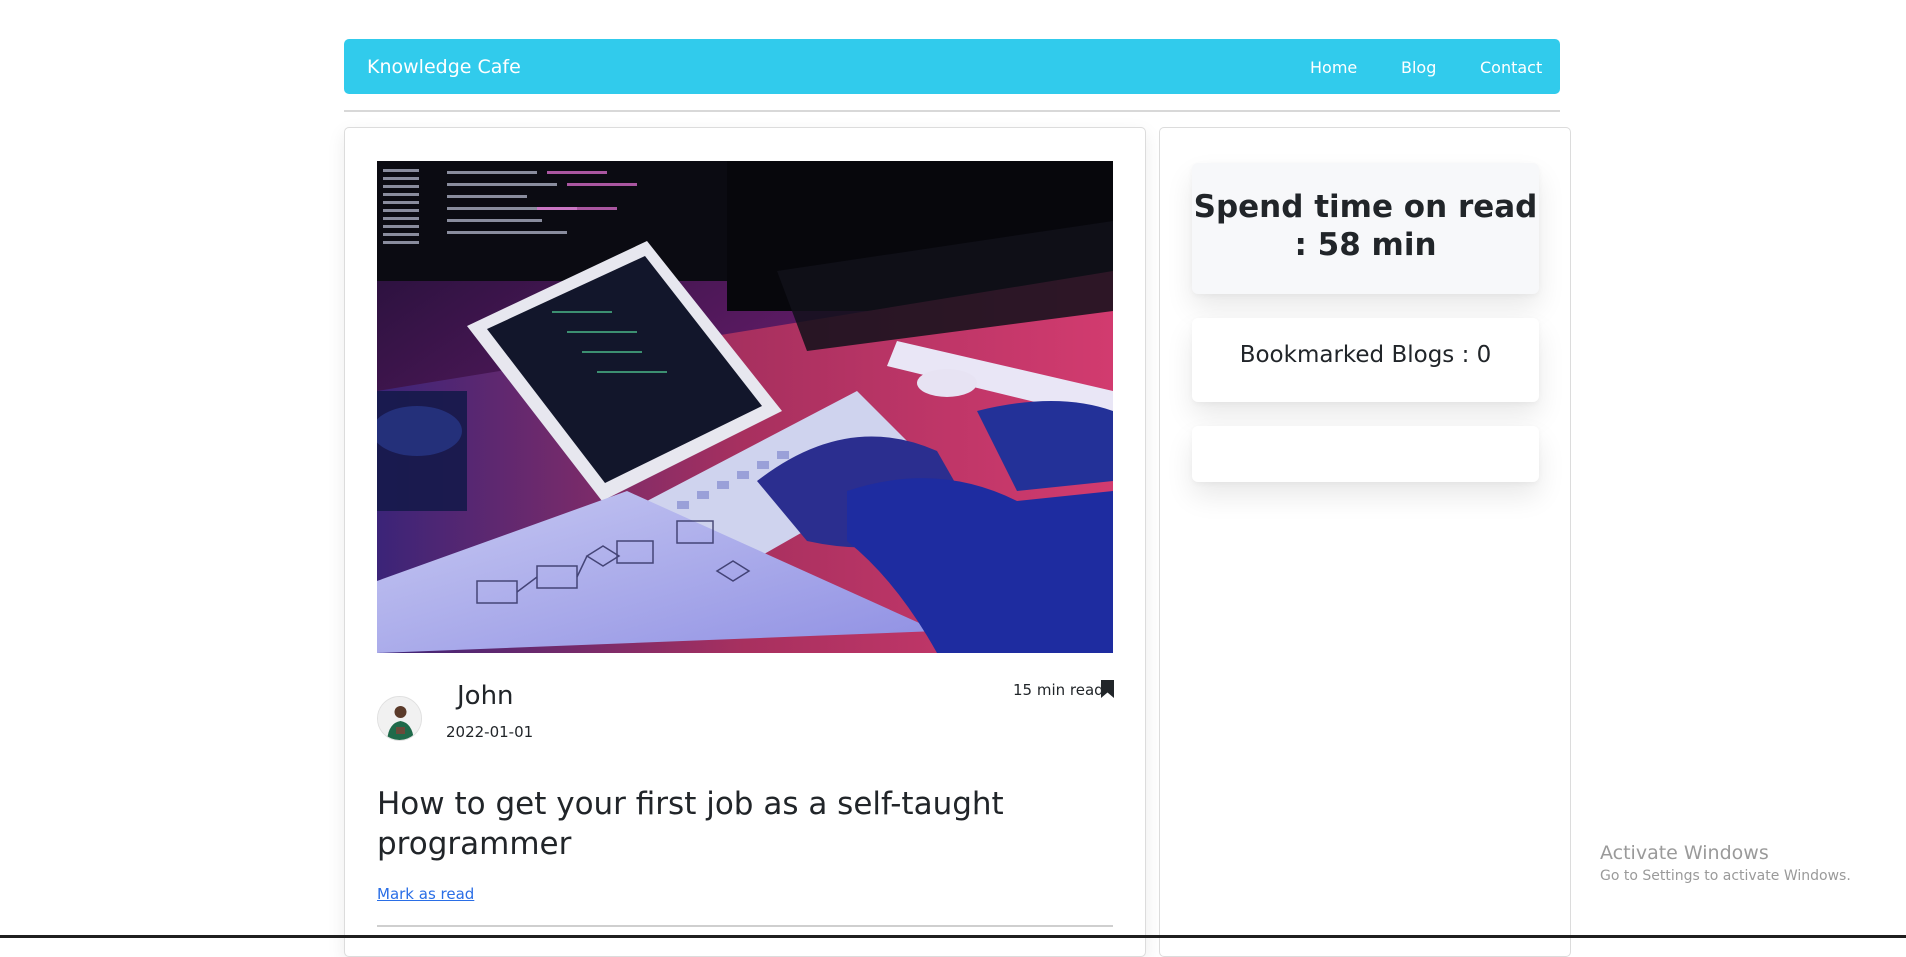 The width and height of the screenshot is (1906, 957). What do you see at coordinates (1058, 690) in the screenshot?
I see `read-time: 15 min read` at bounding box center [1058, 690].